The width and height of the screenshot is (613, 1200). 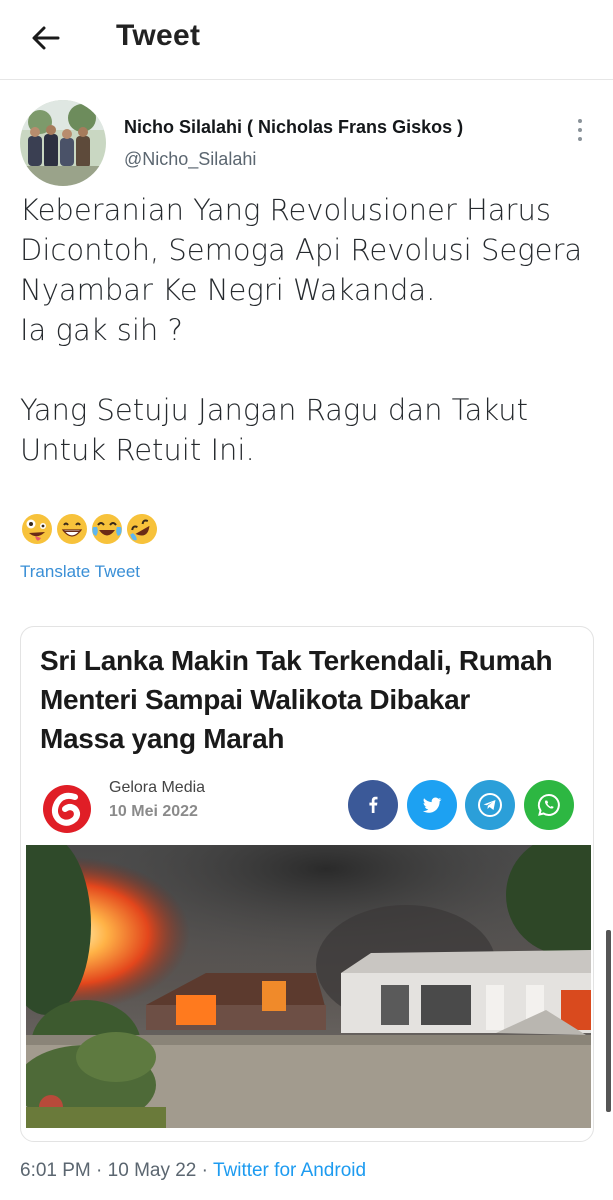 I want to click on back-button, so click(x=46, y=38).